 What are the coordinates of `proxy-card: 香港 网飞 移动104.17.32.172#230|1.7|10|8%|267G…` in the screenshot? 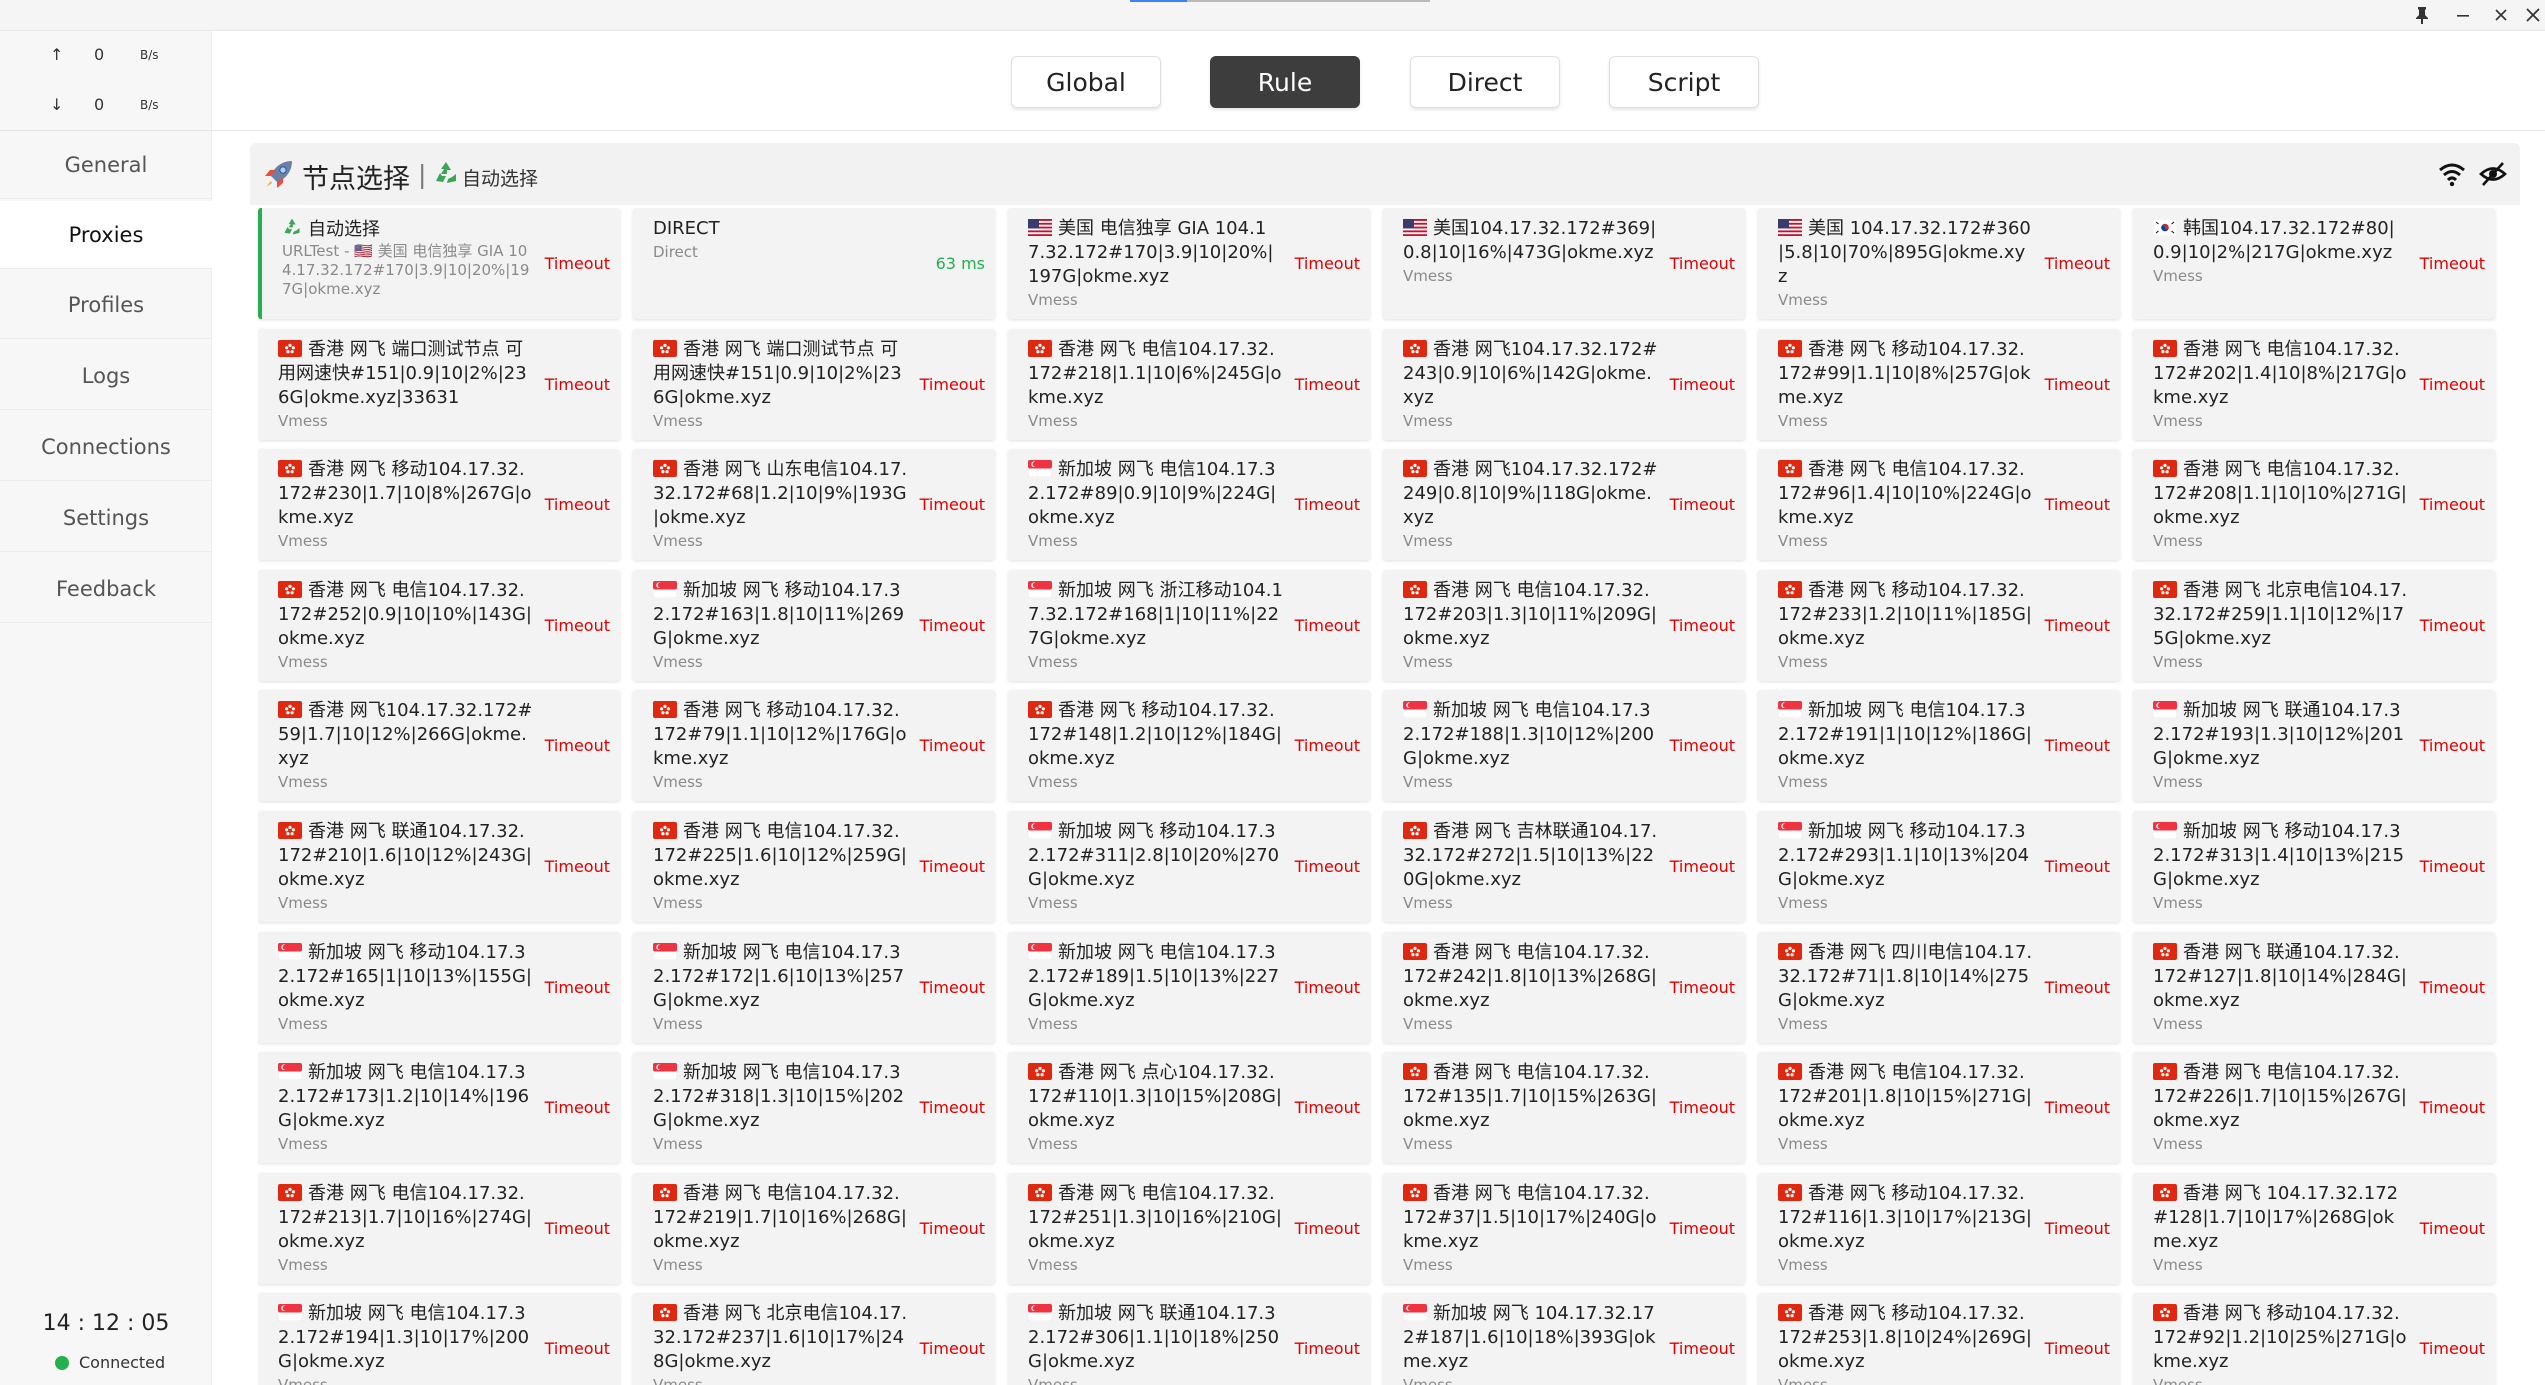 It's located at (439, 504).